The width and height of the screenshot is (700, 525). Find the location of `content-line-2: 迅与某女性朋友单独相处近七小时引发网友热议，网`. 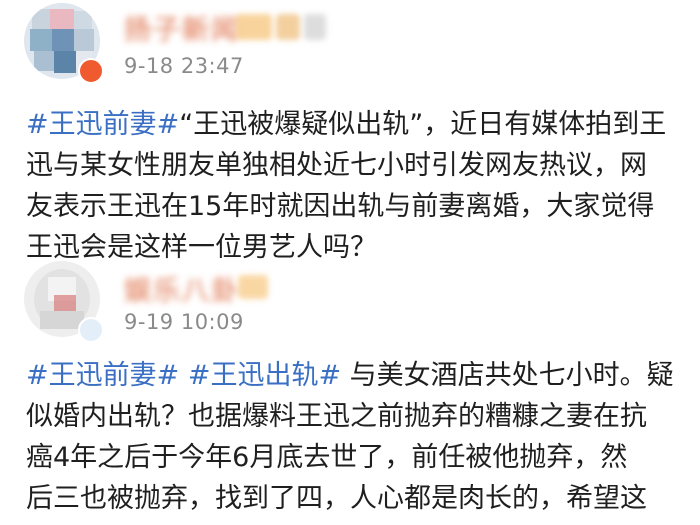

content-line-2: 迅与某女性朋友单独相处近七小时引发网友热议，网 is located at coordinates (336, 165).